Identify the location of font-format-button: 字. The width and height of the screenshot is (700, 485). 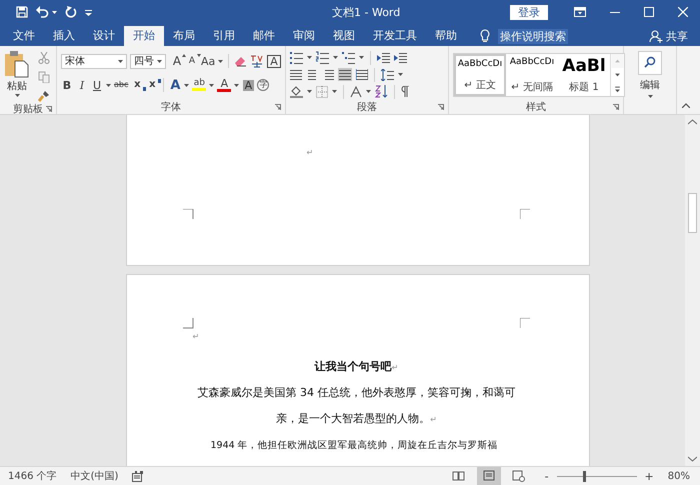
(263, 85).